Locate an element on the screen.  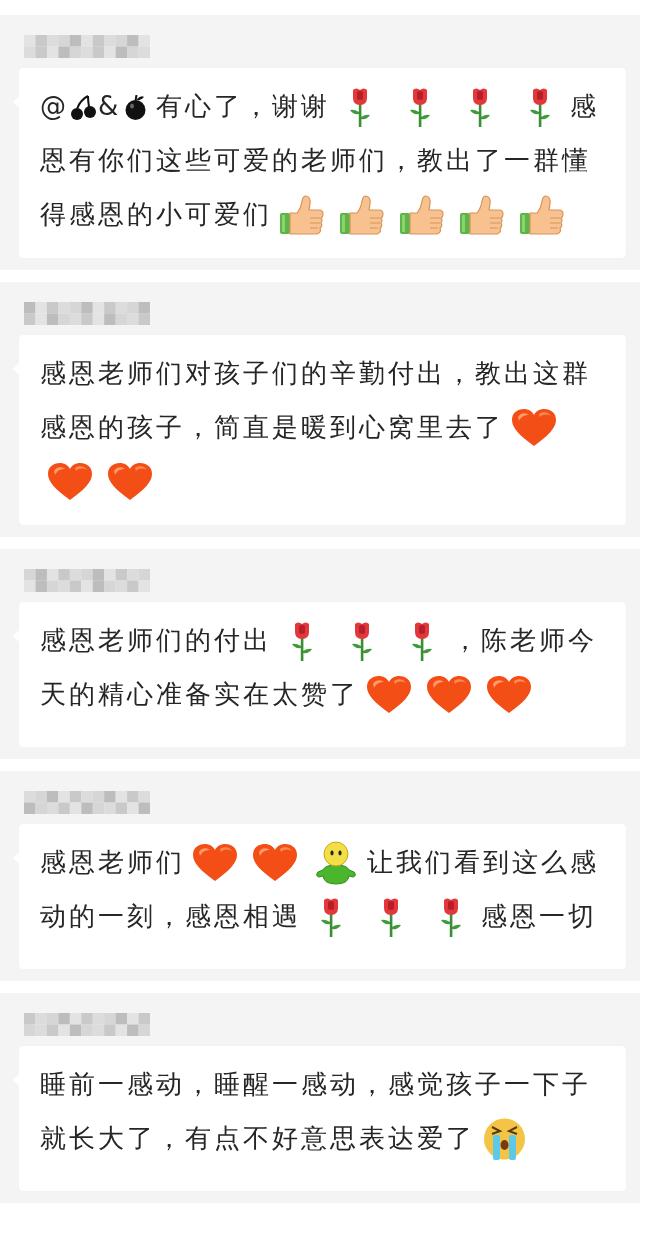
cherry-icon is located at coordinates (83, 107).